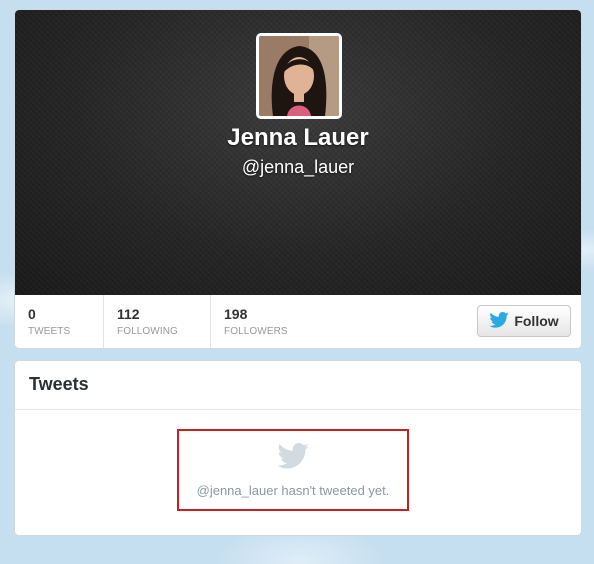 The width and height of the screenshot is (594, 564). What do you see at coordinates (59, 384) in the screenshot?
I see `tweets-title: Tweets` at bounding box center [59, 384].